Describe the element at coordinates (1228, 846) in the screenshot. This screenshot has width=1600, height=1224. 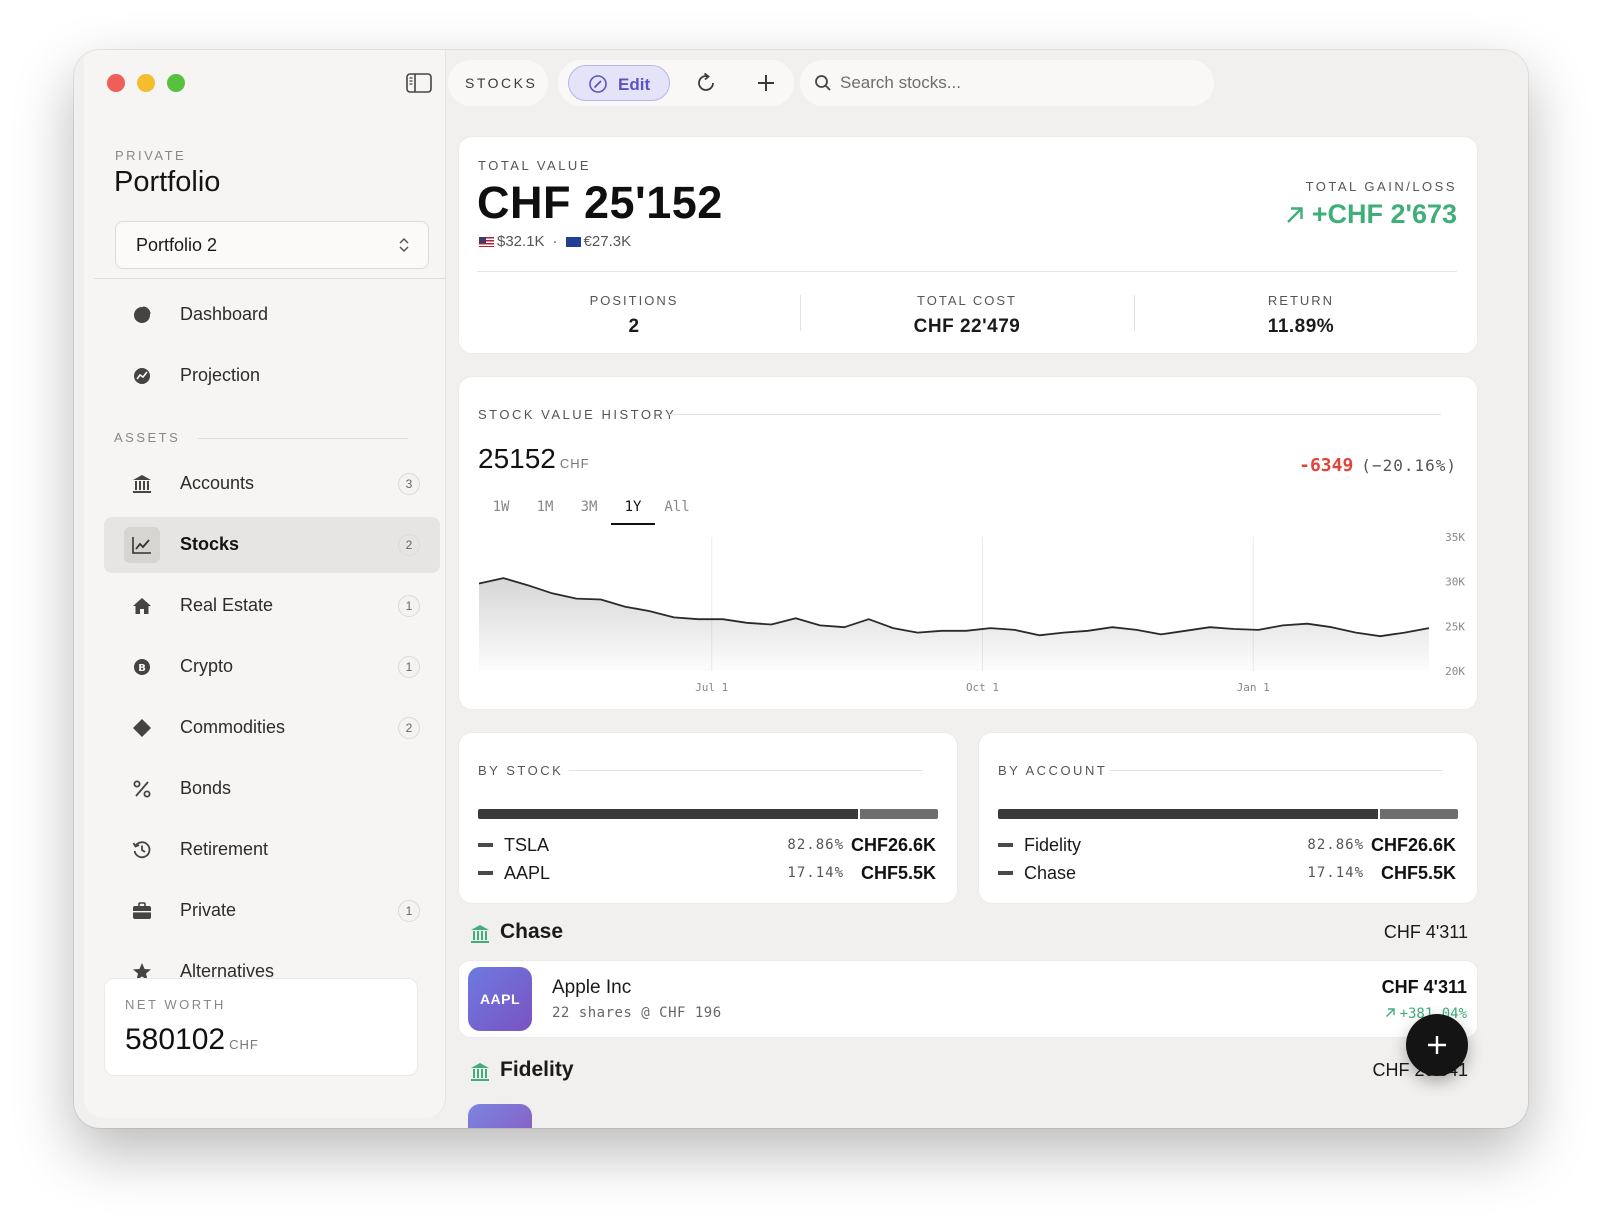
I see `legend-row: Fidelity 82.86% CHF26.6K` at that location.